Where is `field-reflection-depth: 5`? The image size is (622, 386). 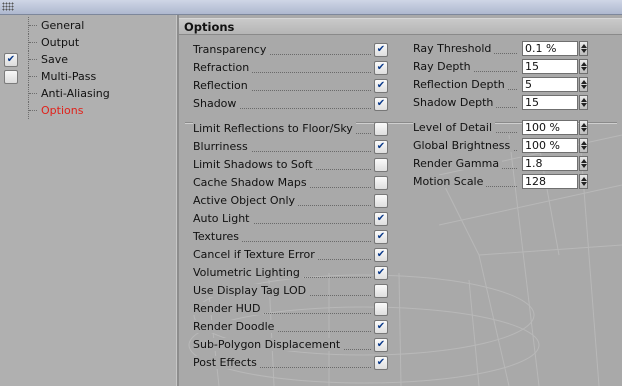
field-reflection-depth: 5 is located at coordinates (550, 84).